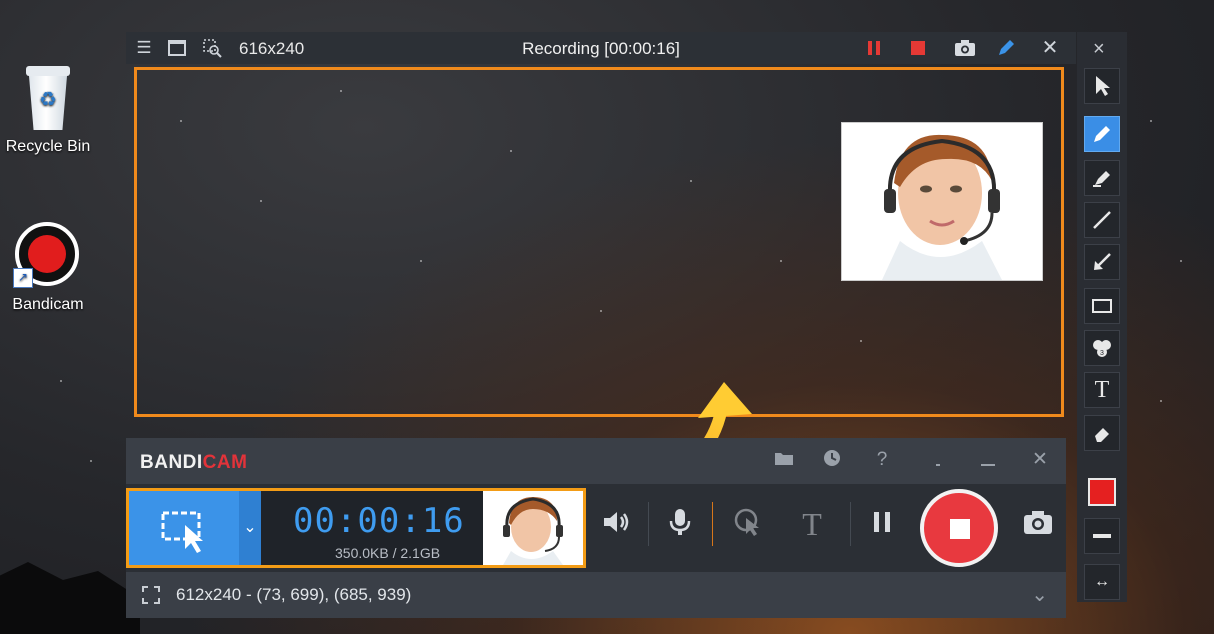 The width and height of the screenshot is (1214, 634). I want to click on line-icon, so click(1102, 220).